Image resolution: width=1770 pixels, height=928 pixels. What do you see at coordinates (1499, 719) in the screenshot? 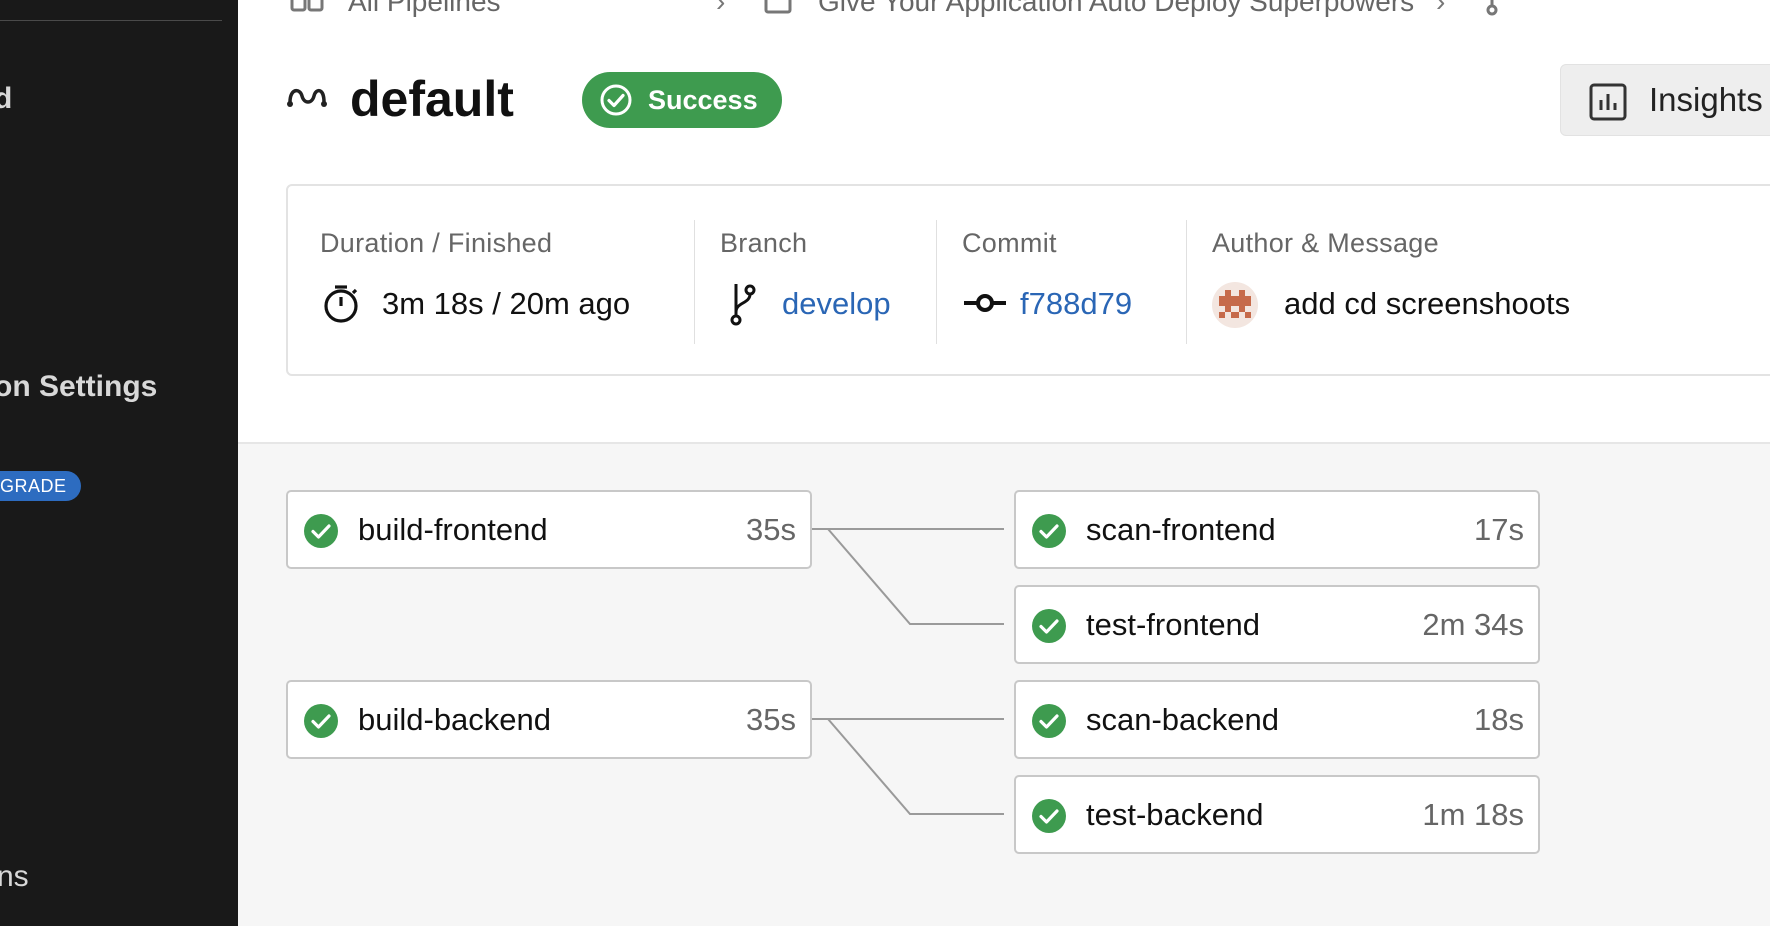
I see `step-duration: 18s` at bounding box center [1499, 719].